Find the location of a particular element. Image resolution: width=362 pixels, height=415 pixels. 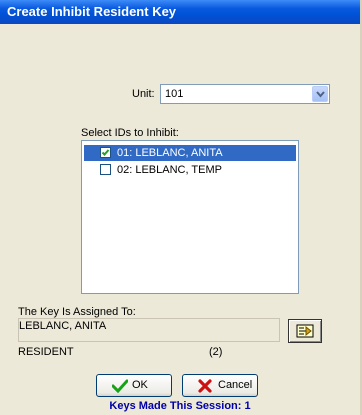

open-folder-icon is located at coordinates (305, 331).